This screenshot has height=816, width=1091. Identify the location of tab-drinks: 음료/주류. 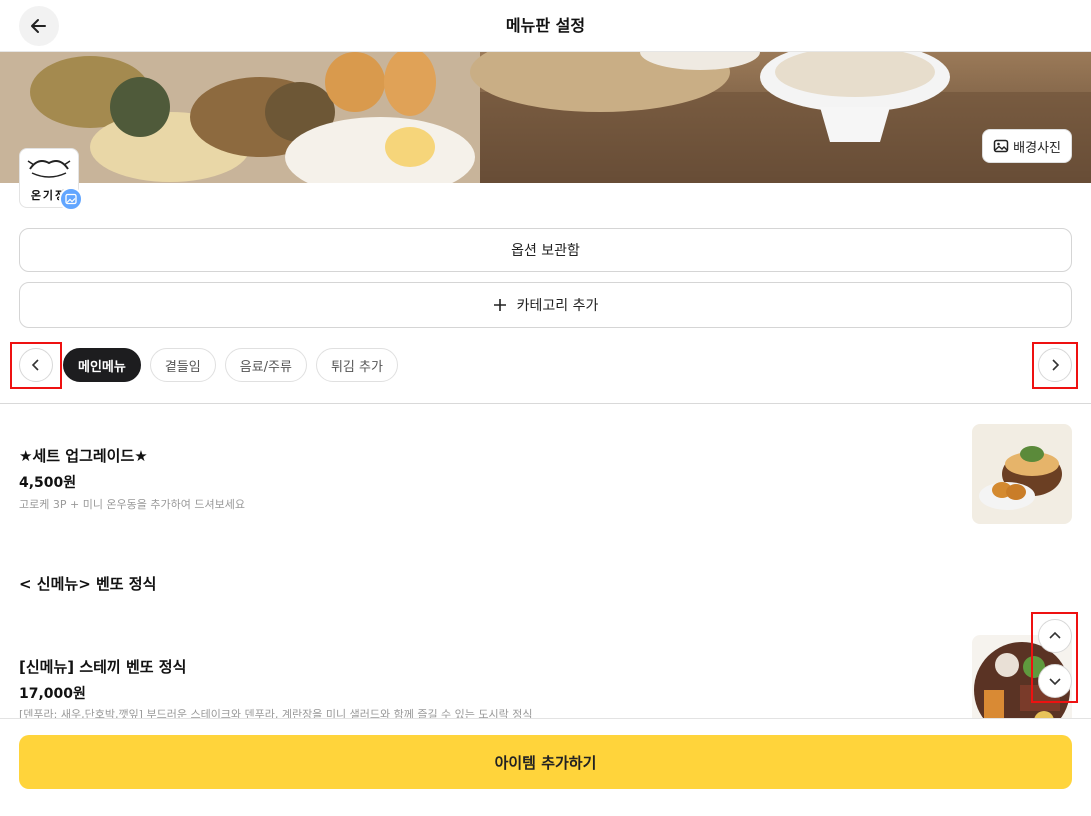
(265, 365).